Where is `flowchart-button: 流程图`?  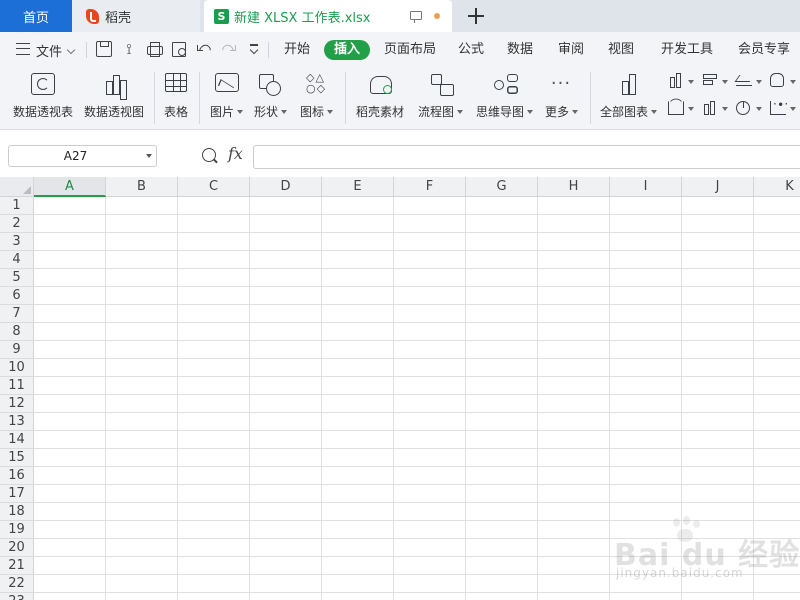 flowchart-button: 流程图 is located at coordinates (442, 98).